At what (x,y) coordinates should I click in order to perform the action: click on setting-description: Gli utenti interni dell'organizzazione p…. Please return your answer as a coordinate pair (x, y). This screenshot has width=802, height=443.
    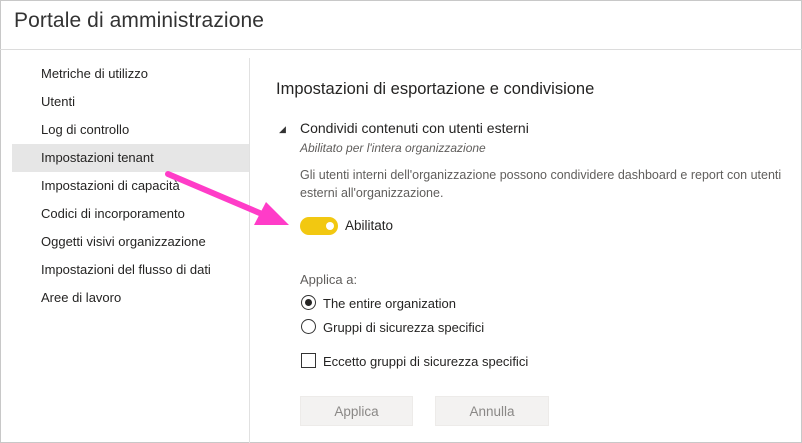
    Looking at the image, I should click on (541, 184).